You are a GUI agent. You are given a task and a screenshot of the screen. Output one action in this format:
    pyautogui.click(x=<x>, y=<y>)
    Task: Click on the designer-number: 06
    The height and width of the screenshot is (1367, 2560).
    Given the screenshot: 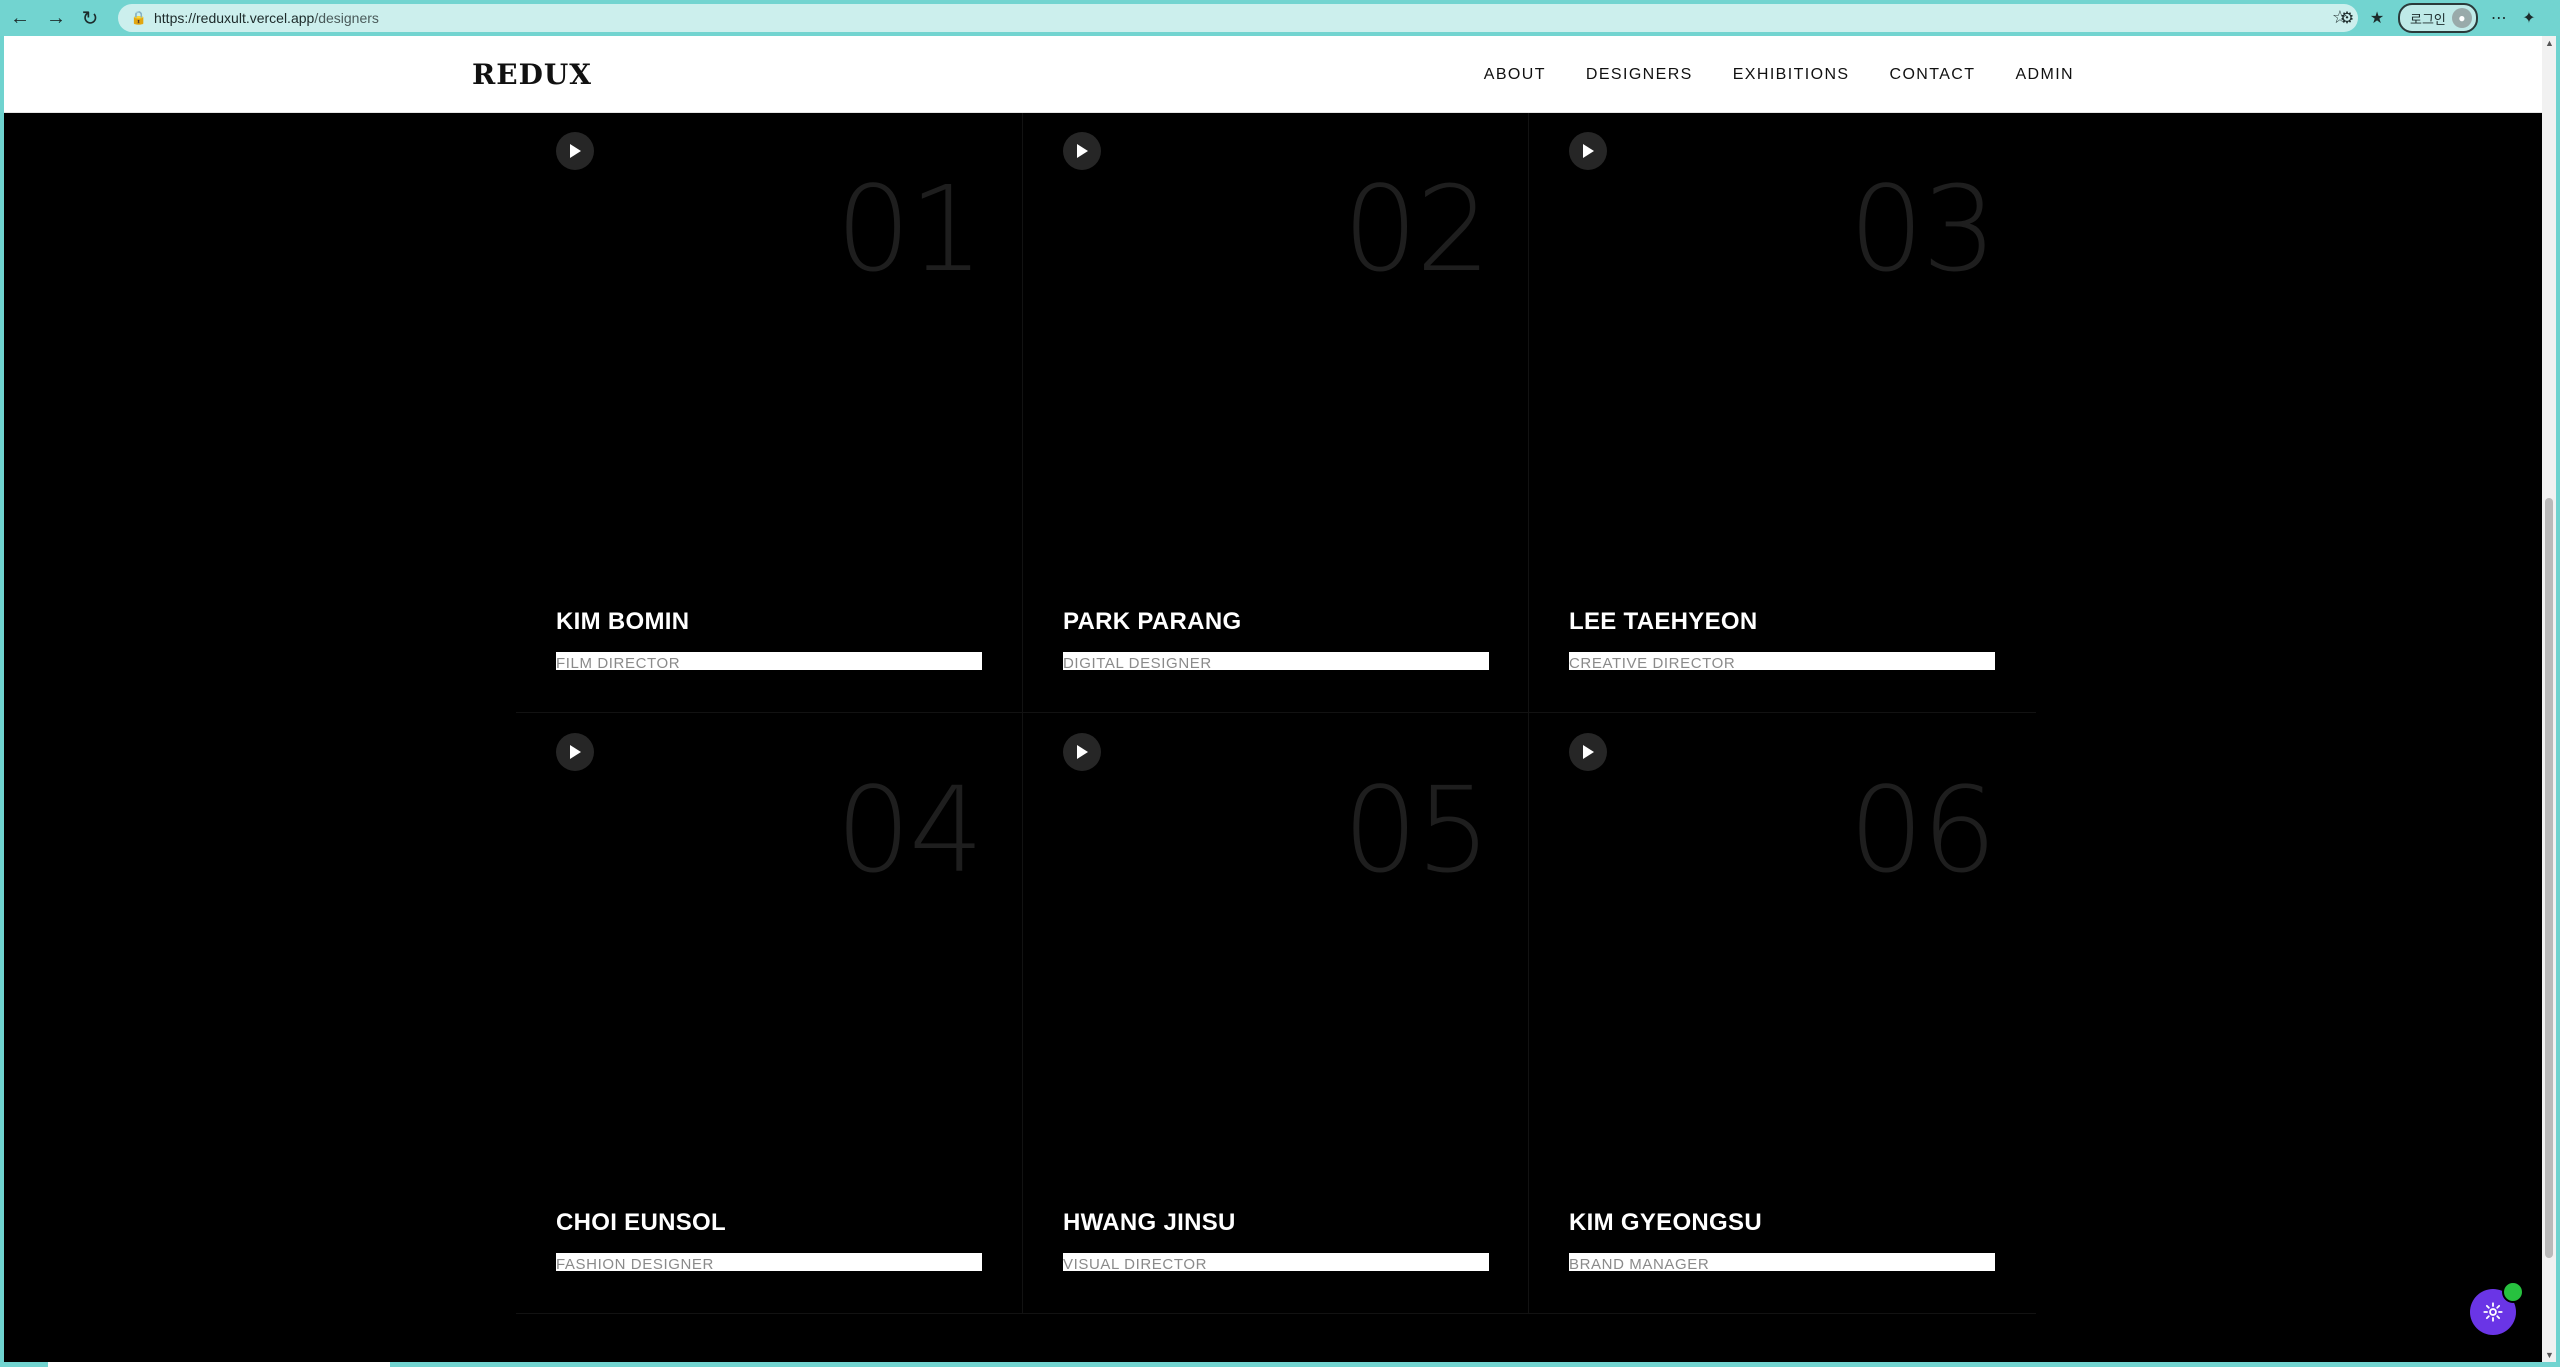 What is the action you would take?
    pyautogui.click(x=1922, y=830)
    